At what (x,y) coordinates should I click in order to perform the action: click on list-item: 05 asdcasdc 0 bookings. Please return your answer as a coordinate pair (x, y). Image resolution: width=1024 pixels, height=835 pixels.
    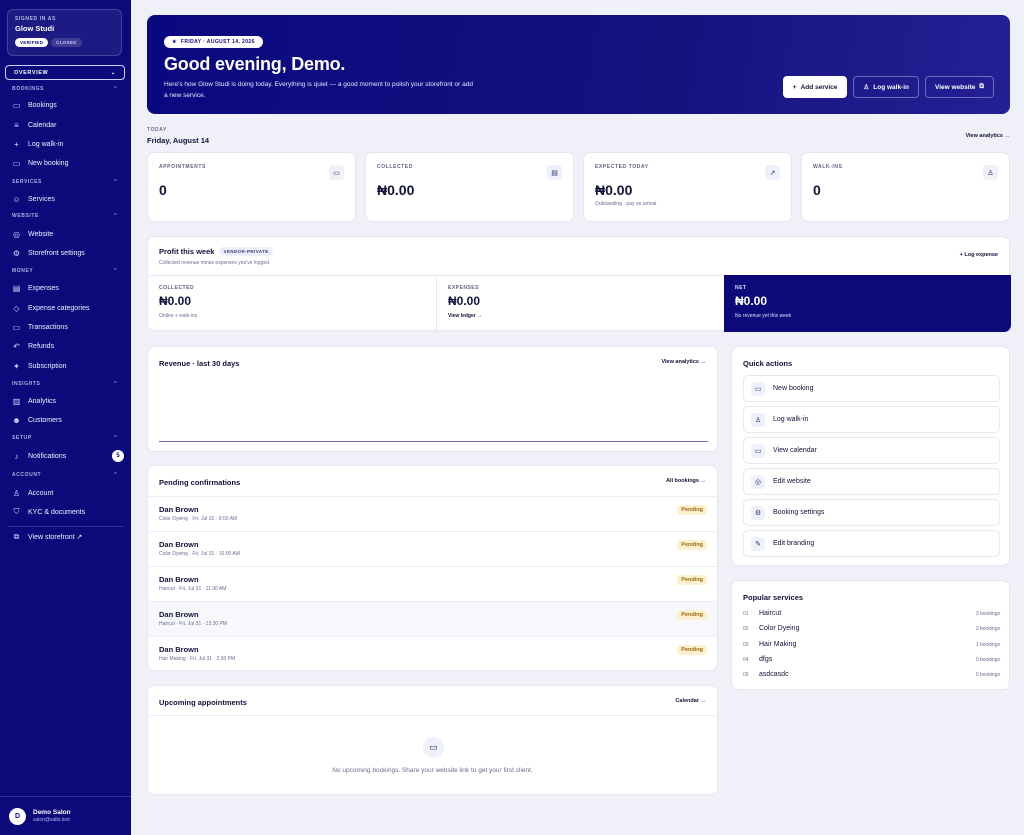
    Looking at the image, I should click on (871, 674).